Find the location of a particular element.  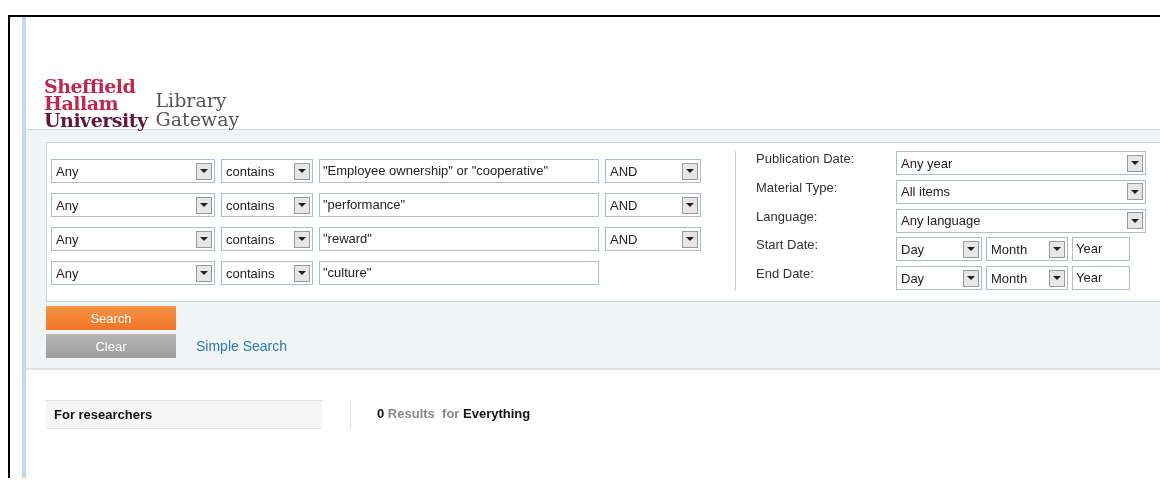

search-term-field: "culture" is located at coordinates (459, 273).